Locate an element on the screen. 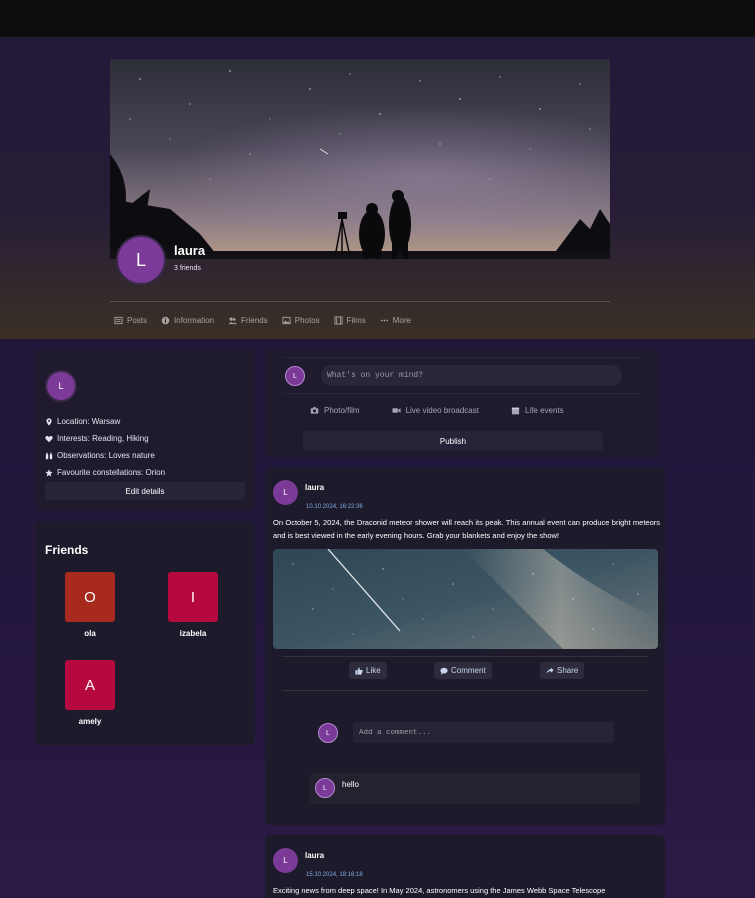  post-image is located at coordinates (465, 599).